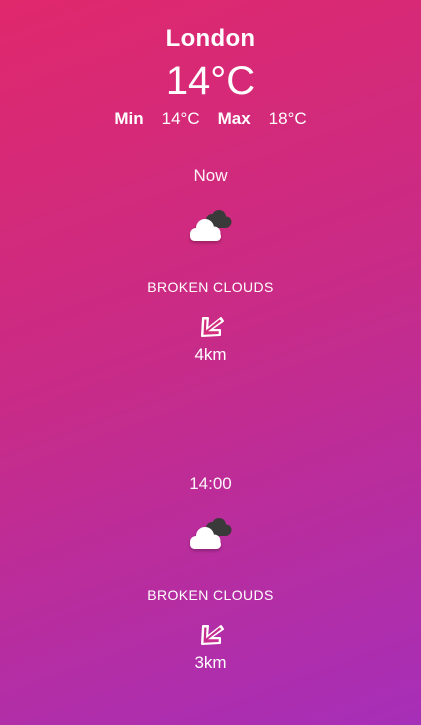 This screenshot has height=725, width=421. What do you see at coordinates (210, 662) in the screenshot?
I see `wind-speed: 3km` at bounding box center [210, 662].